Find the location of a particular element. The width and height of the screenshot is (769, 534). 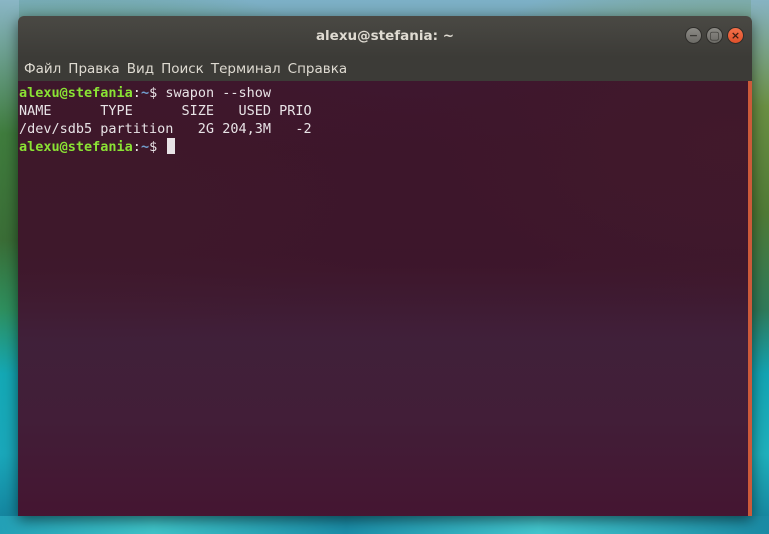

window-controls: − ▢ × is located at coordinates (714, 35).